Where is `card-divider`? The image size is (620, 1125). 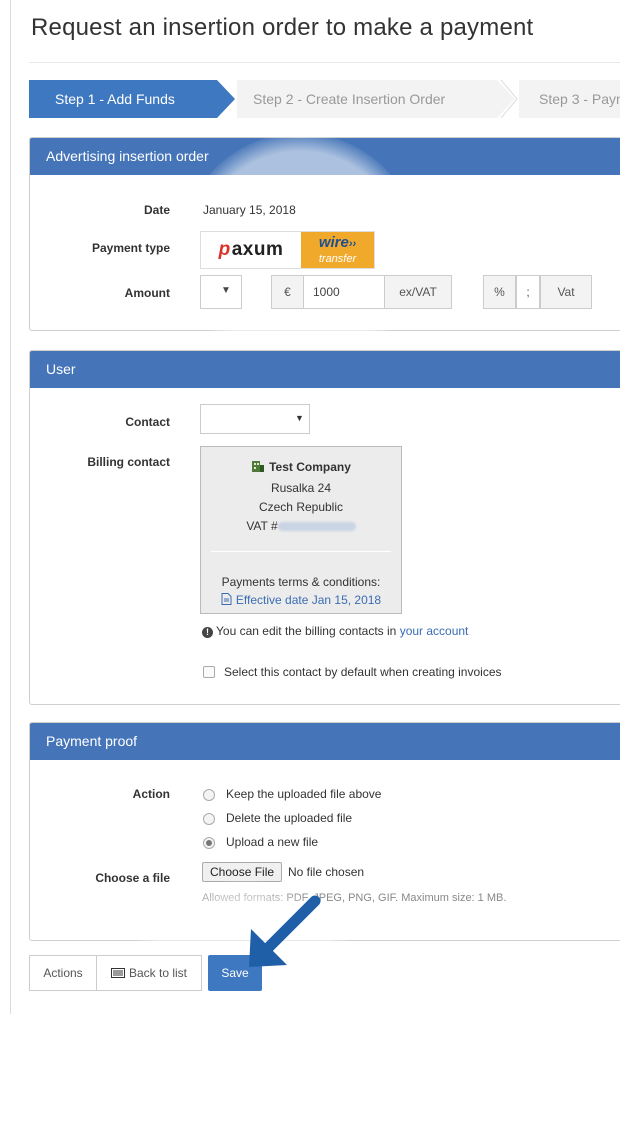
card-divider is located at coordinates (301, 551).